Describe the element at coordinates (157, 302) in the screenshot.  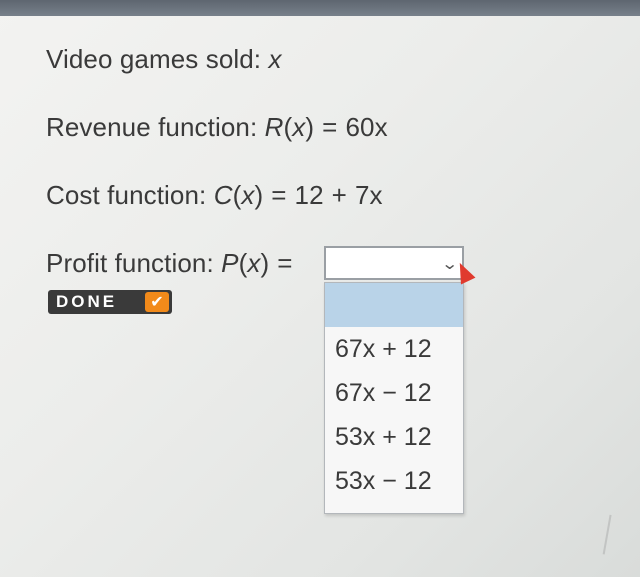
I see `checkmark-icon: ✔` at that location.